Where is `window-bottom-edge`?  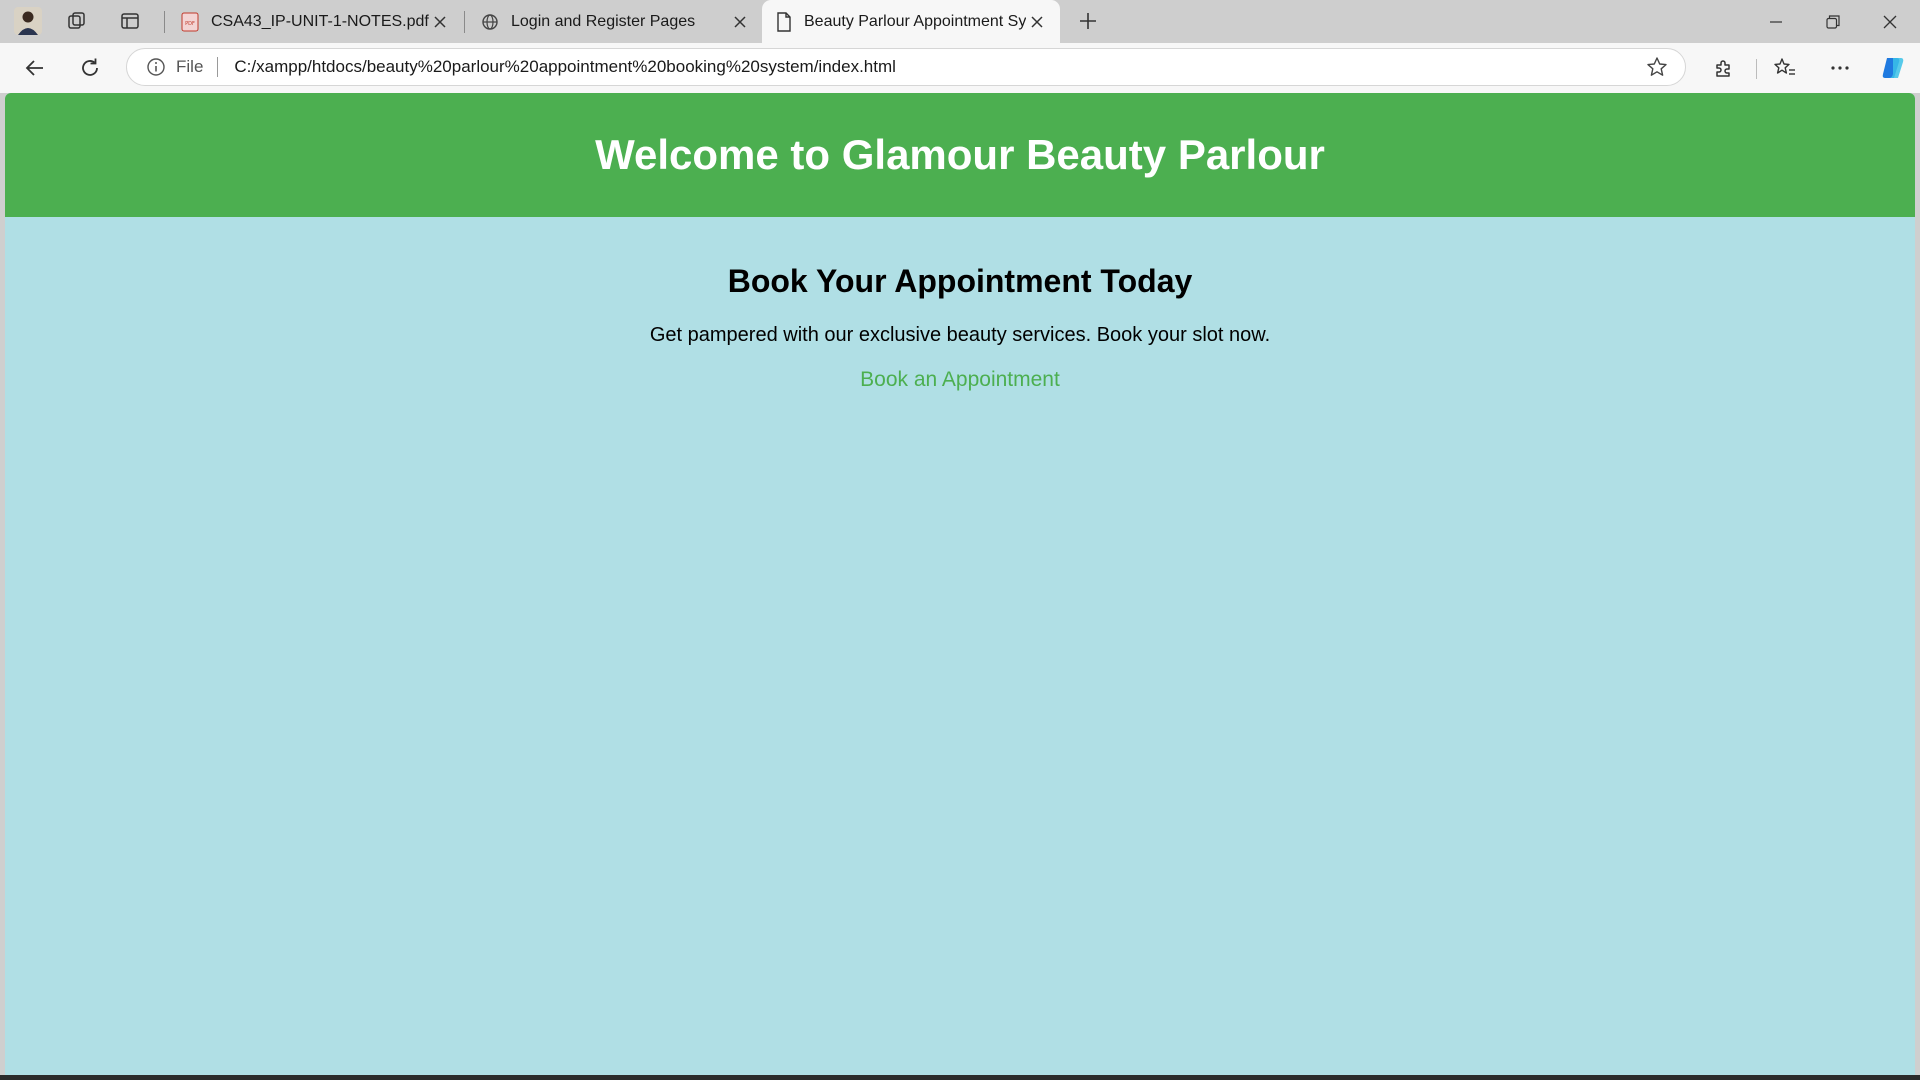
window-bottom-edge is located at coordinates (960, 1077).